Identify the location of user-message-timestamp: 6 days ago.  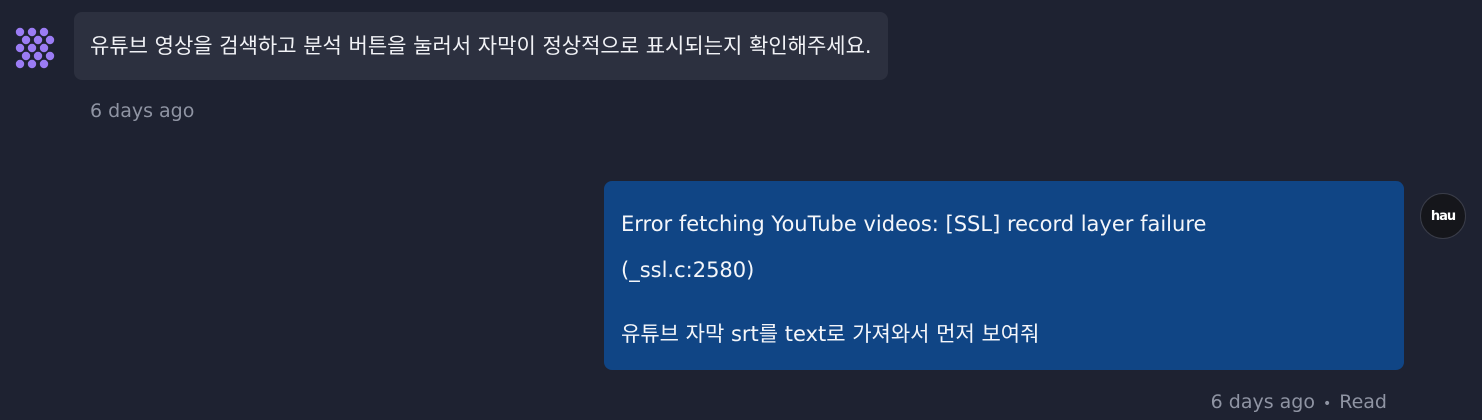
(1262, 402).